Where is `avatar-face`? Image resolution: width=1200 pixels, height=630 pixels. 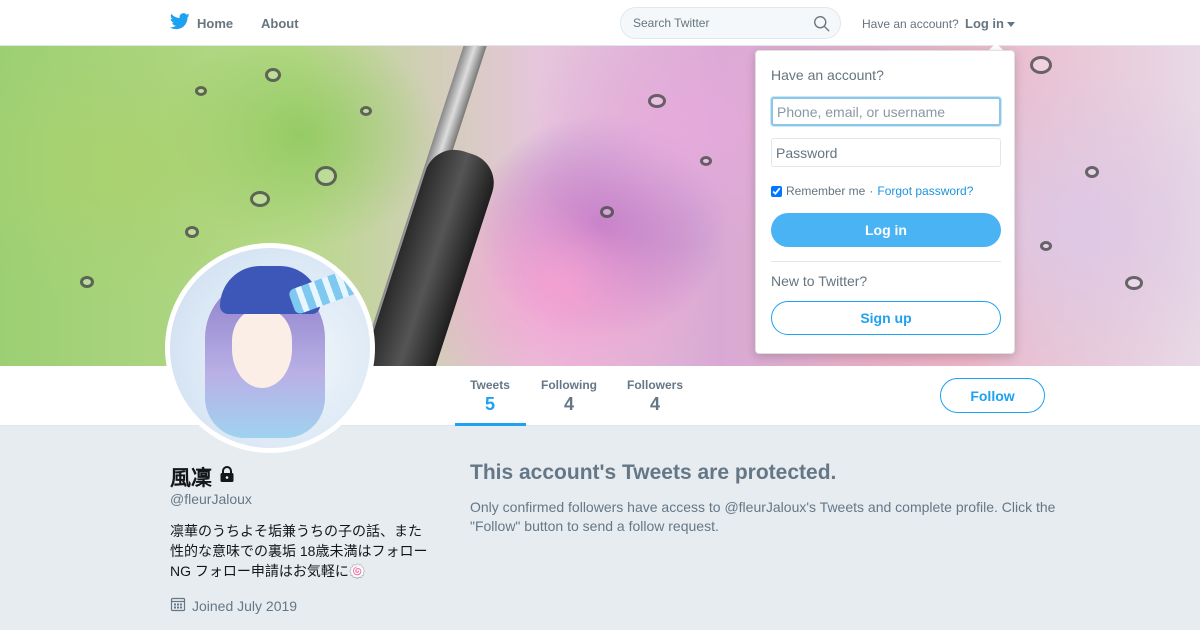
avatar-face is located at coordinates (262, 349).